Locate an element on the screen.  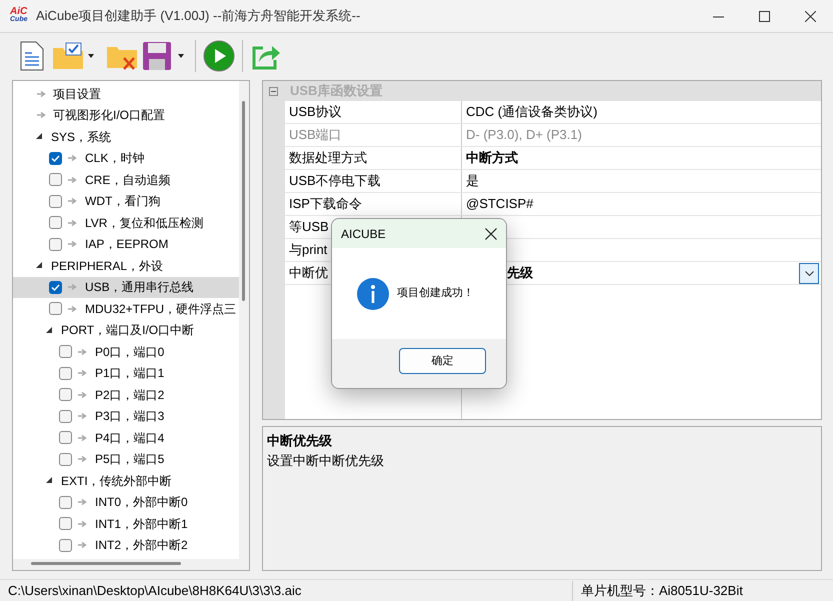
property-value: 先级 is located at coordinates (520, 273).